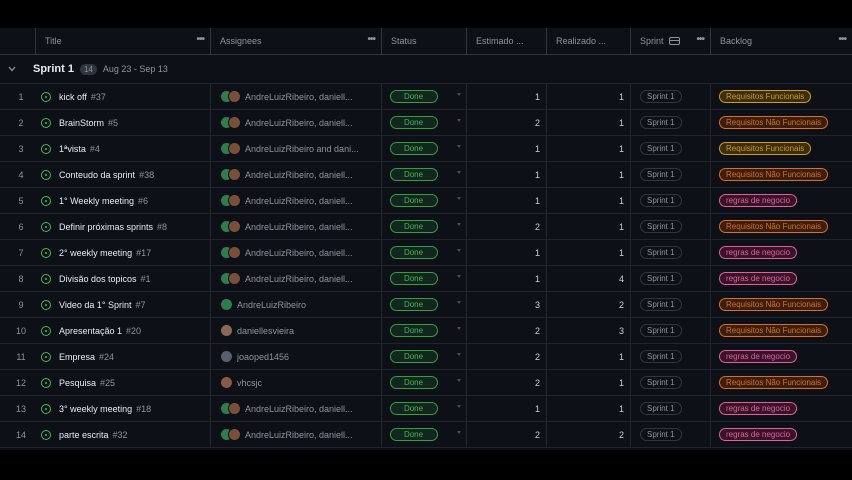  Describe the element at coordinates (296, 330) in the screenshot. I see `assignees-cell: daniellesvieira` at that location.